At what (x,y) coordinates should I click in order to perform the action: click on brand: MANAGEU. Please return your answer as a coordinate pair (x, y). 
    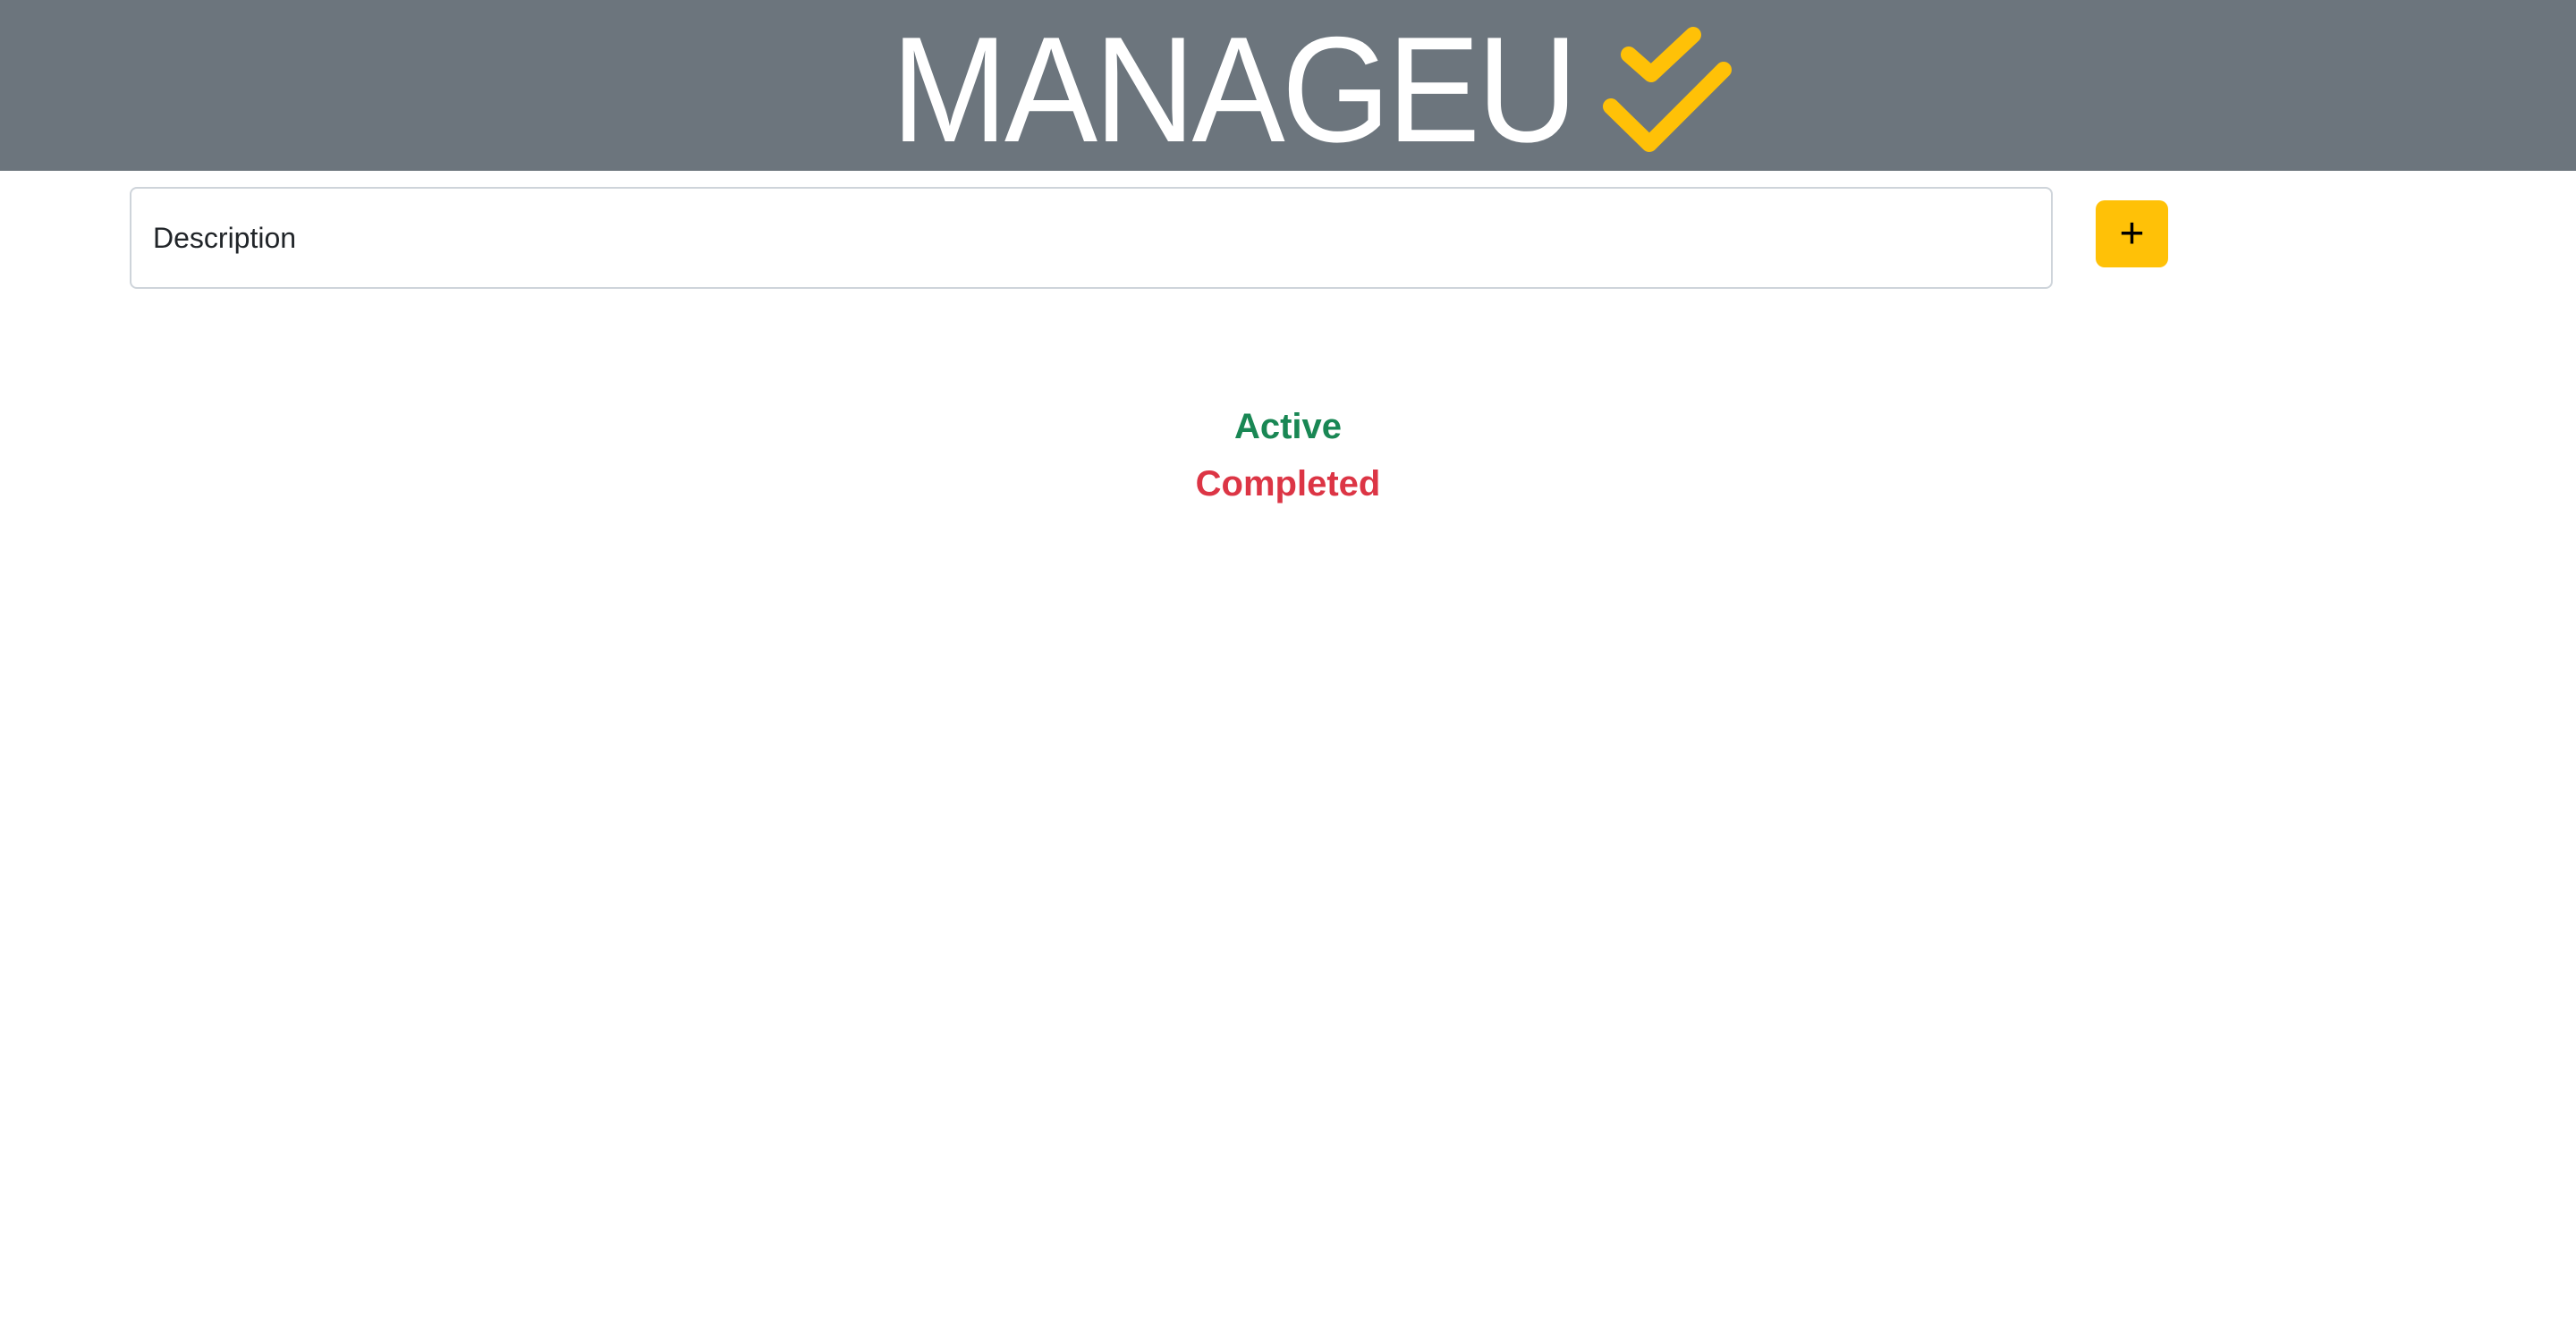
    Looking at the image, I should click on (1288, 85).